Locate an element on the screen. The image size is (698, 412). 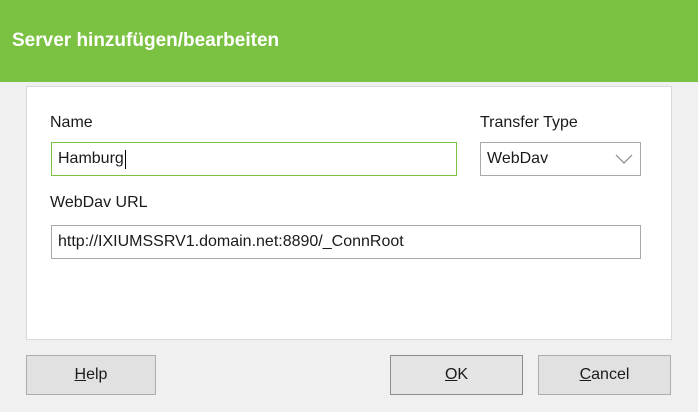
chevron-down-icon is located at coordinates (624, 159).